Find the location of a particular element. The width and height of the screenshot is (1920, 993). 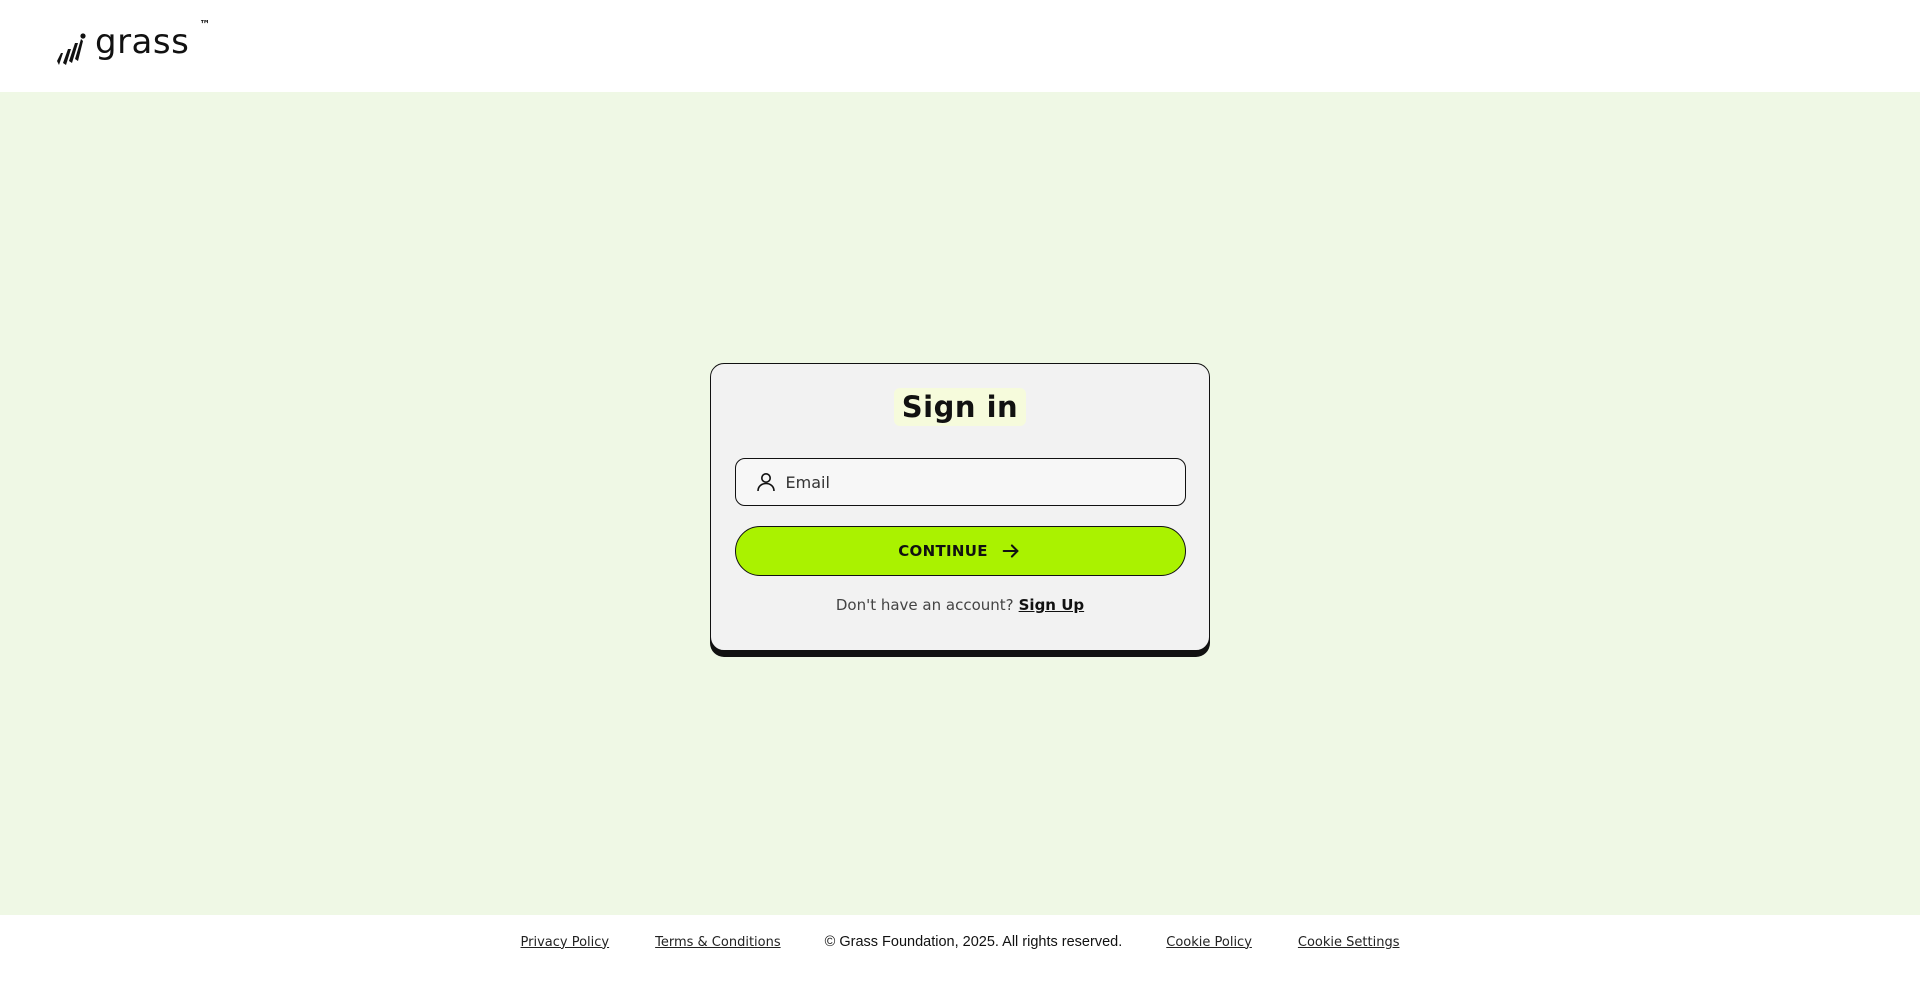

arrow-right-icon is located at coordinates (1010, 551).